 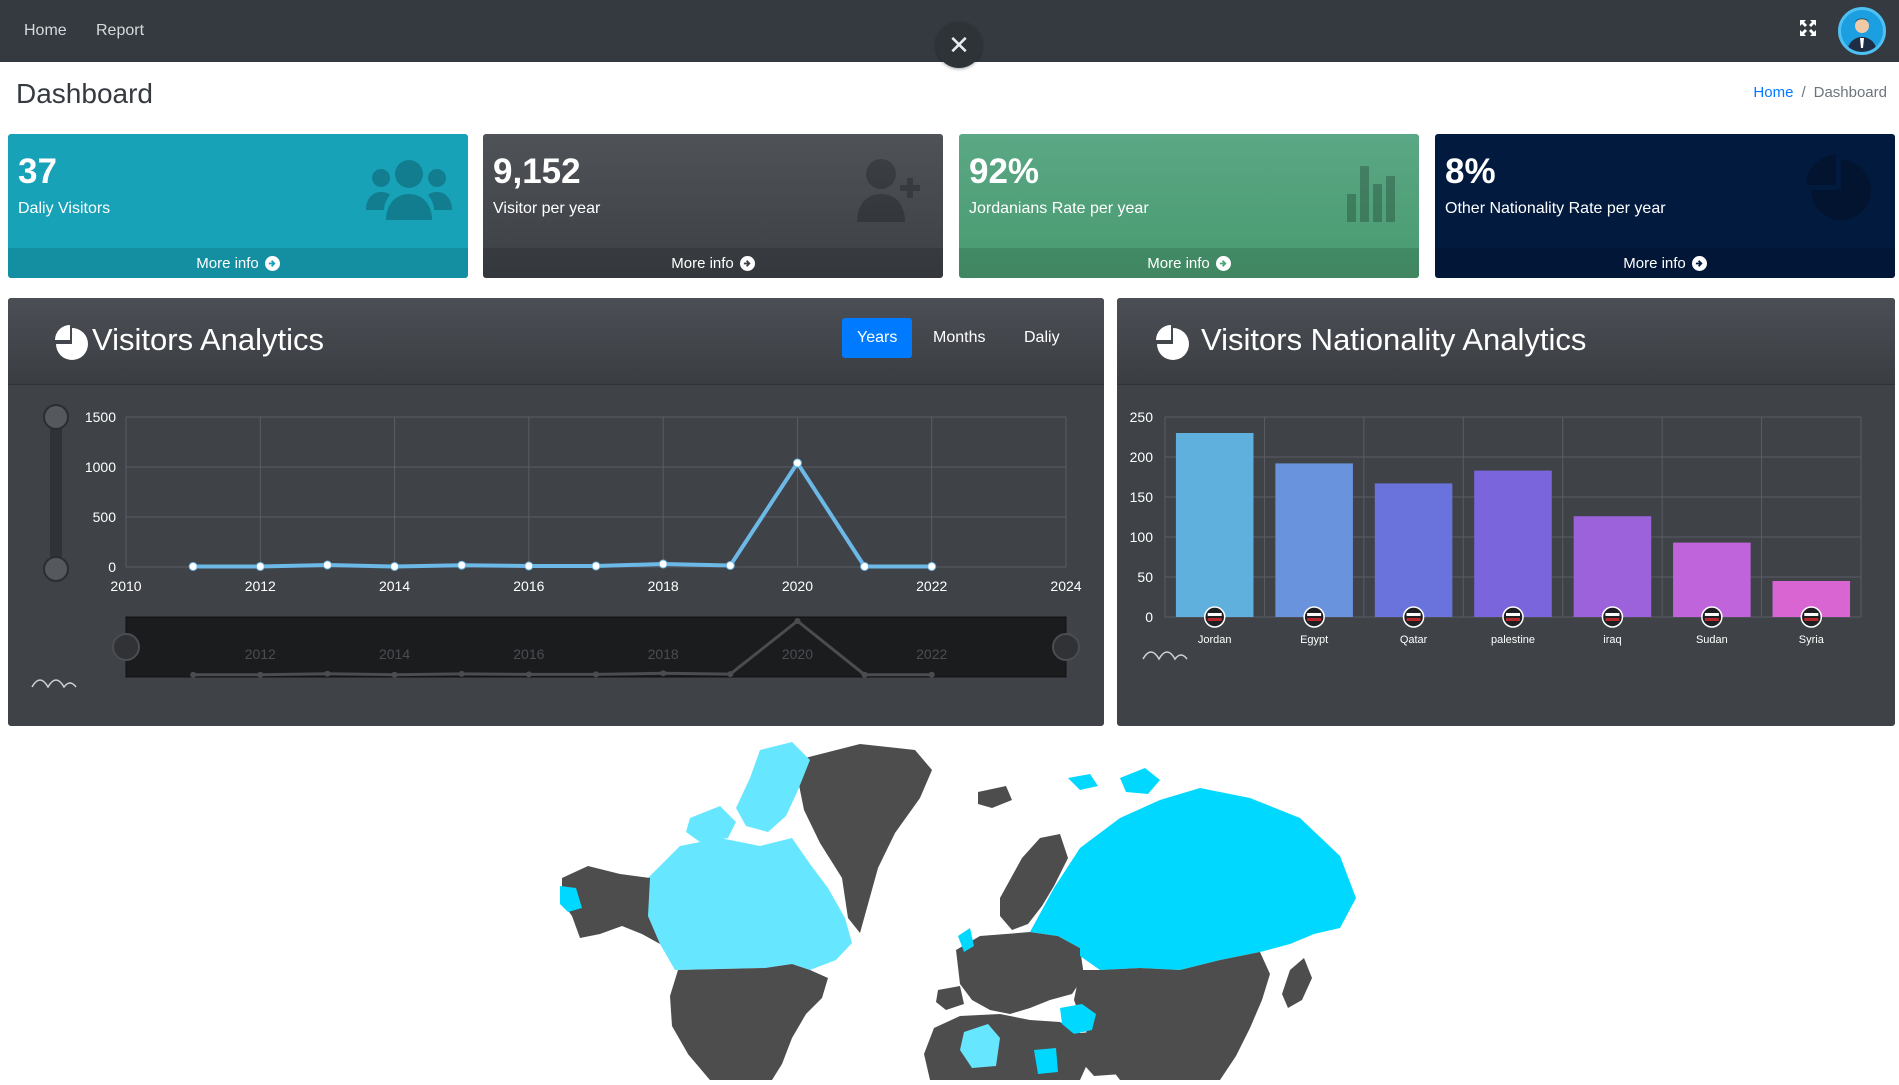 I want to click on avatar, so click(x=1862, y=31).